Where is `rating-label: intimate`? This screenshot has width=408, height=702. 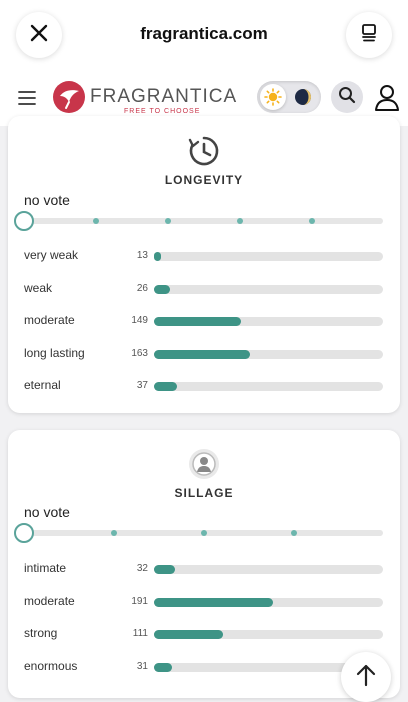 rating-label: intimate is located at coordinates (45, 568).